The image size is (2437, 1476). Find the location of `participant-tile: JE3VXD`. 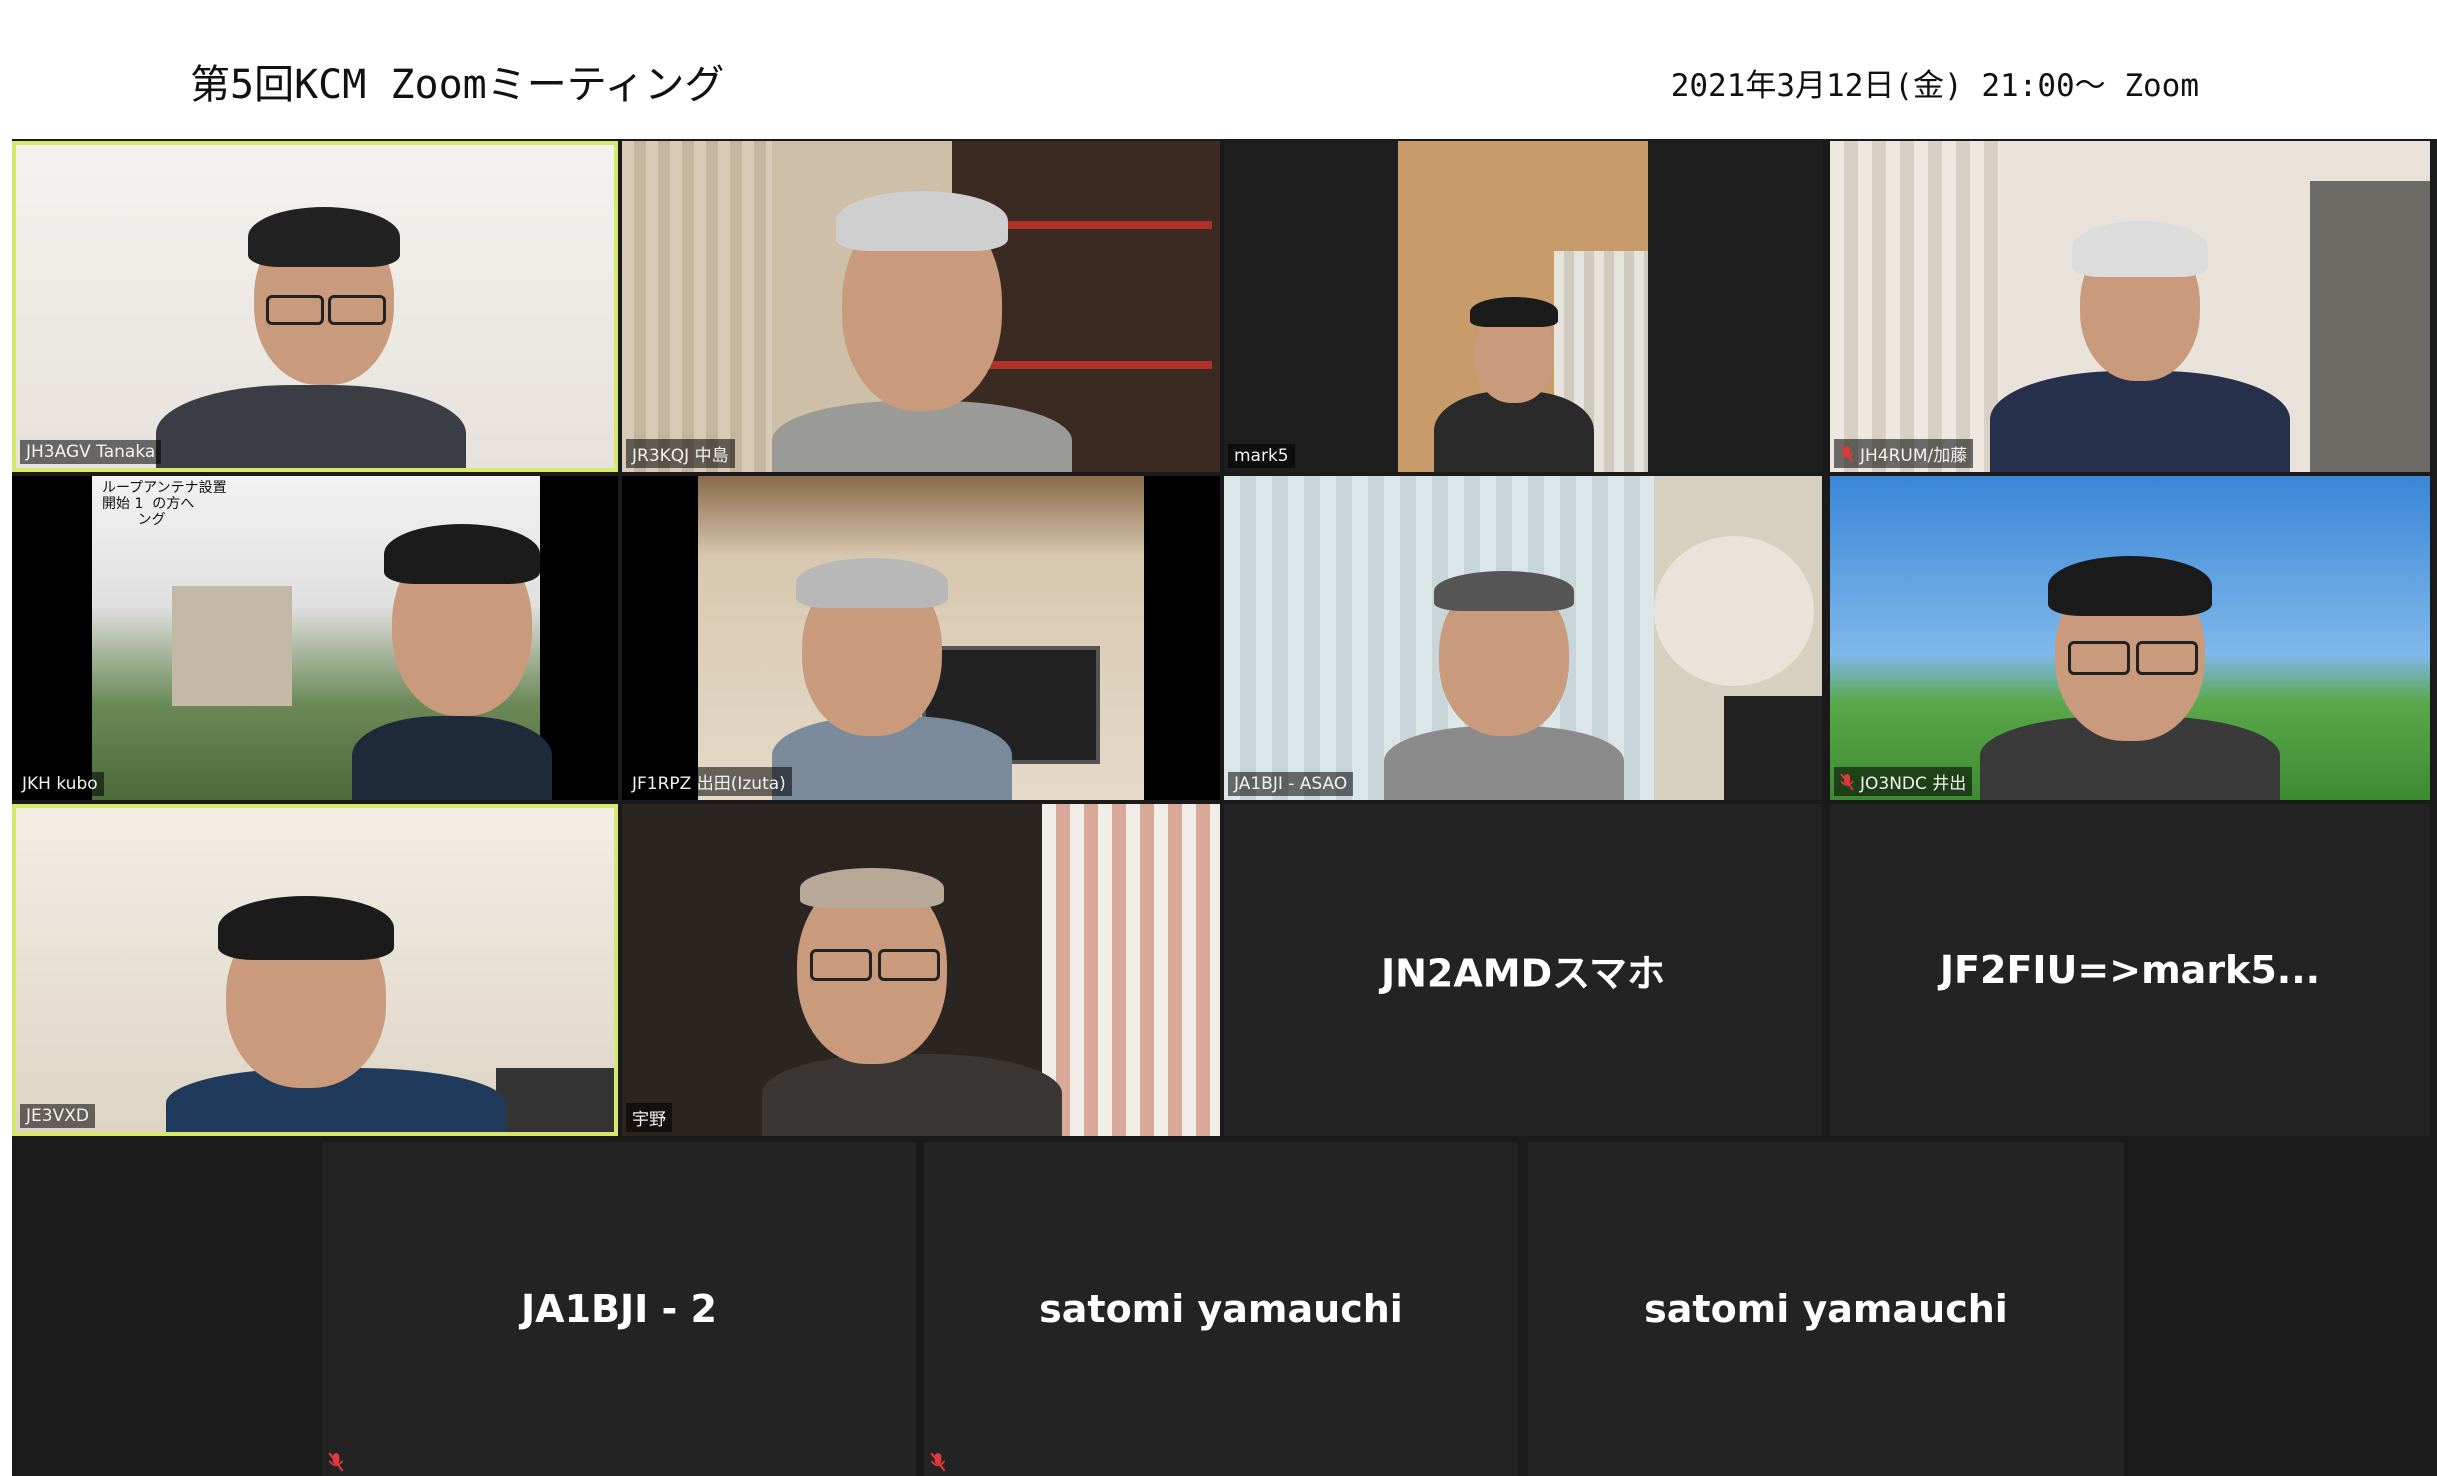

participant-tile: JE3VXD is located at coordinates (315, 970).